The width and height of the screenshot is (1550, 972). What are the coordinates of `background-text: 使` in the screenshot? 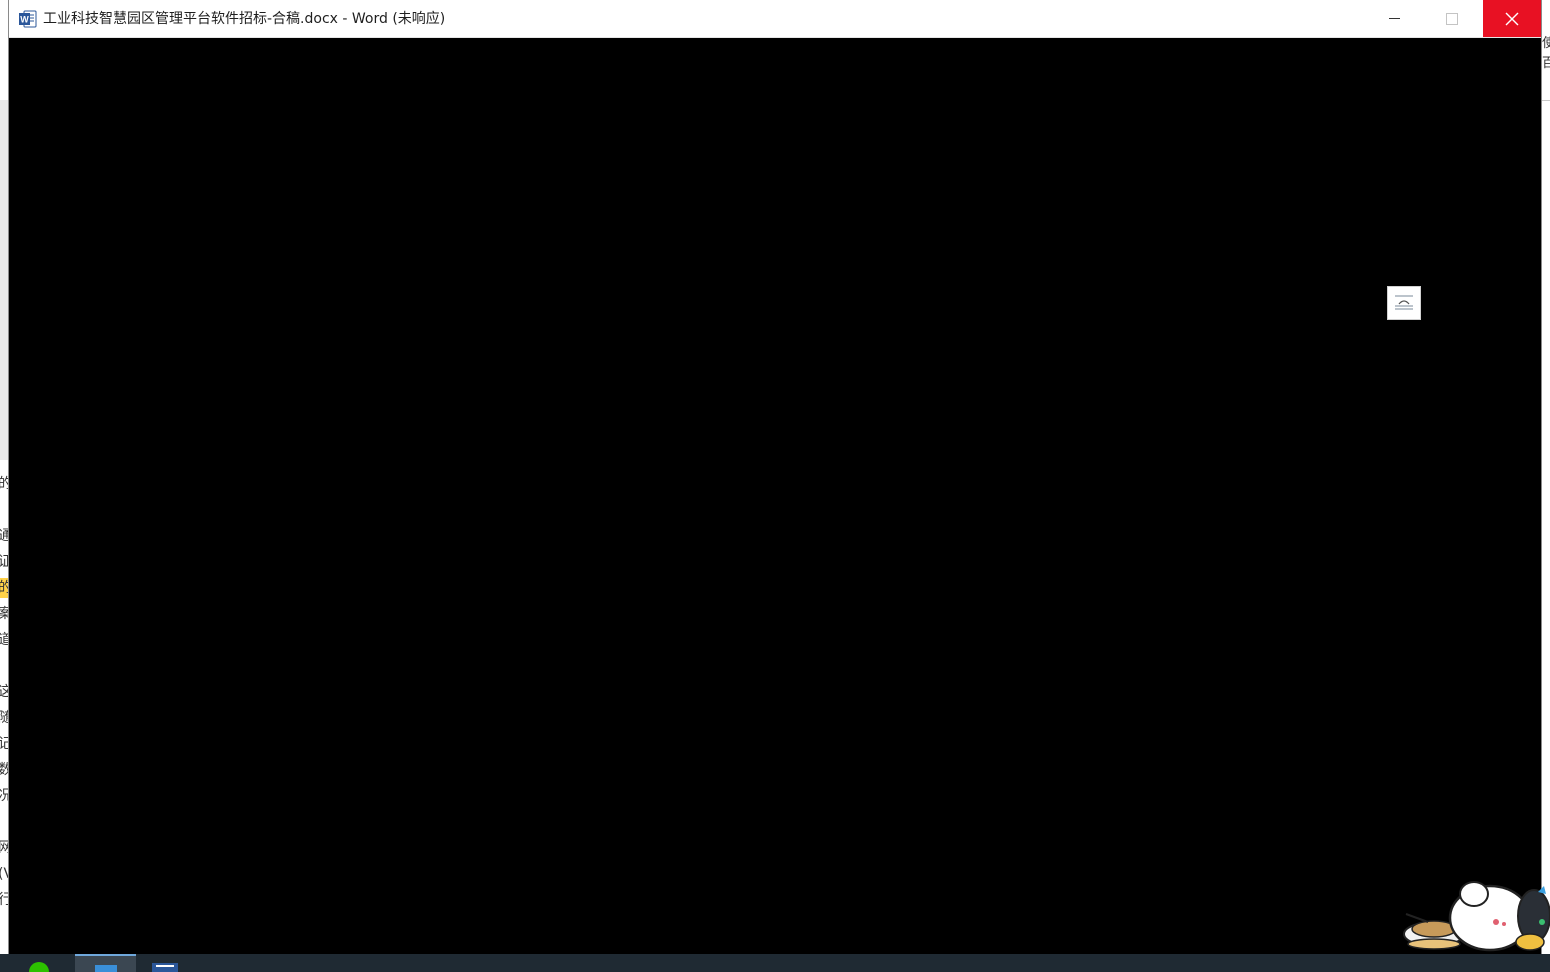 It's located at (1546, 43).